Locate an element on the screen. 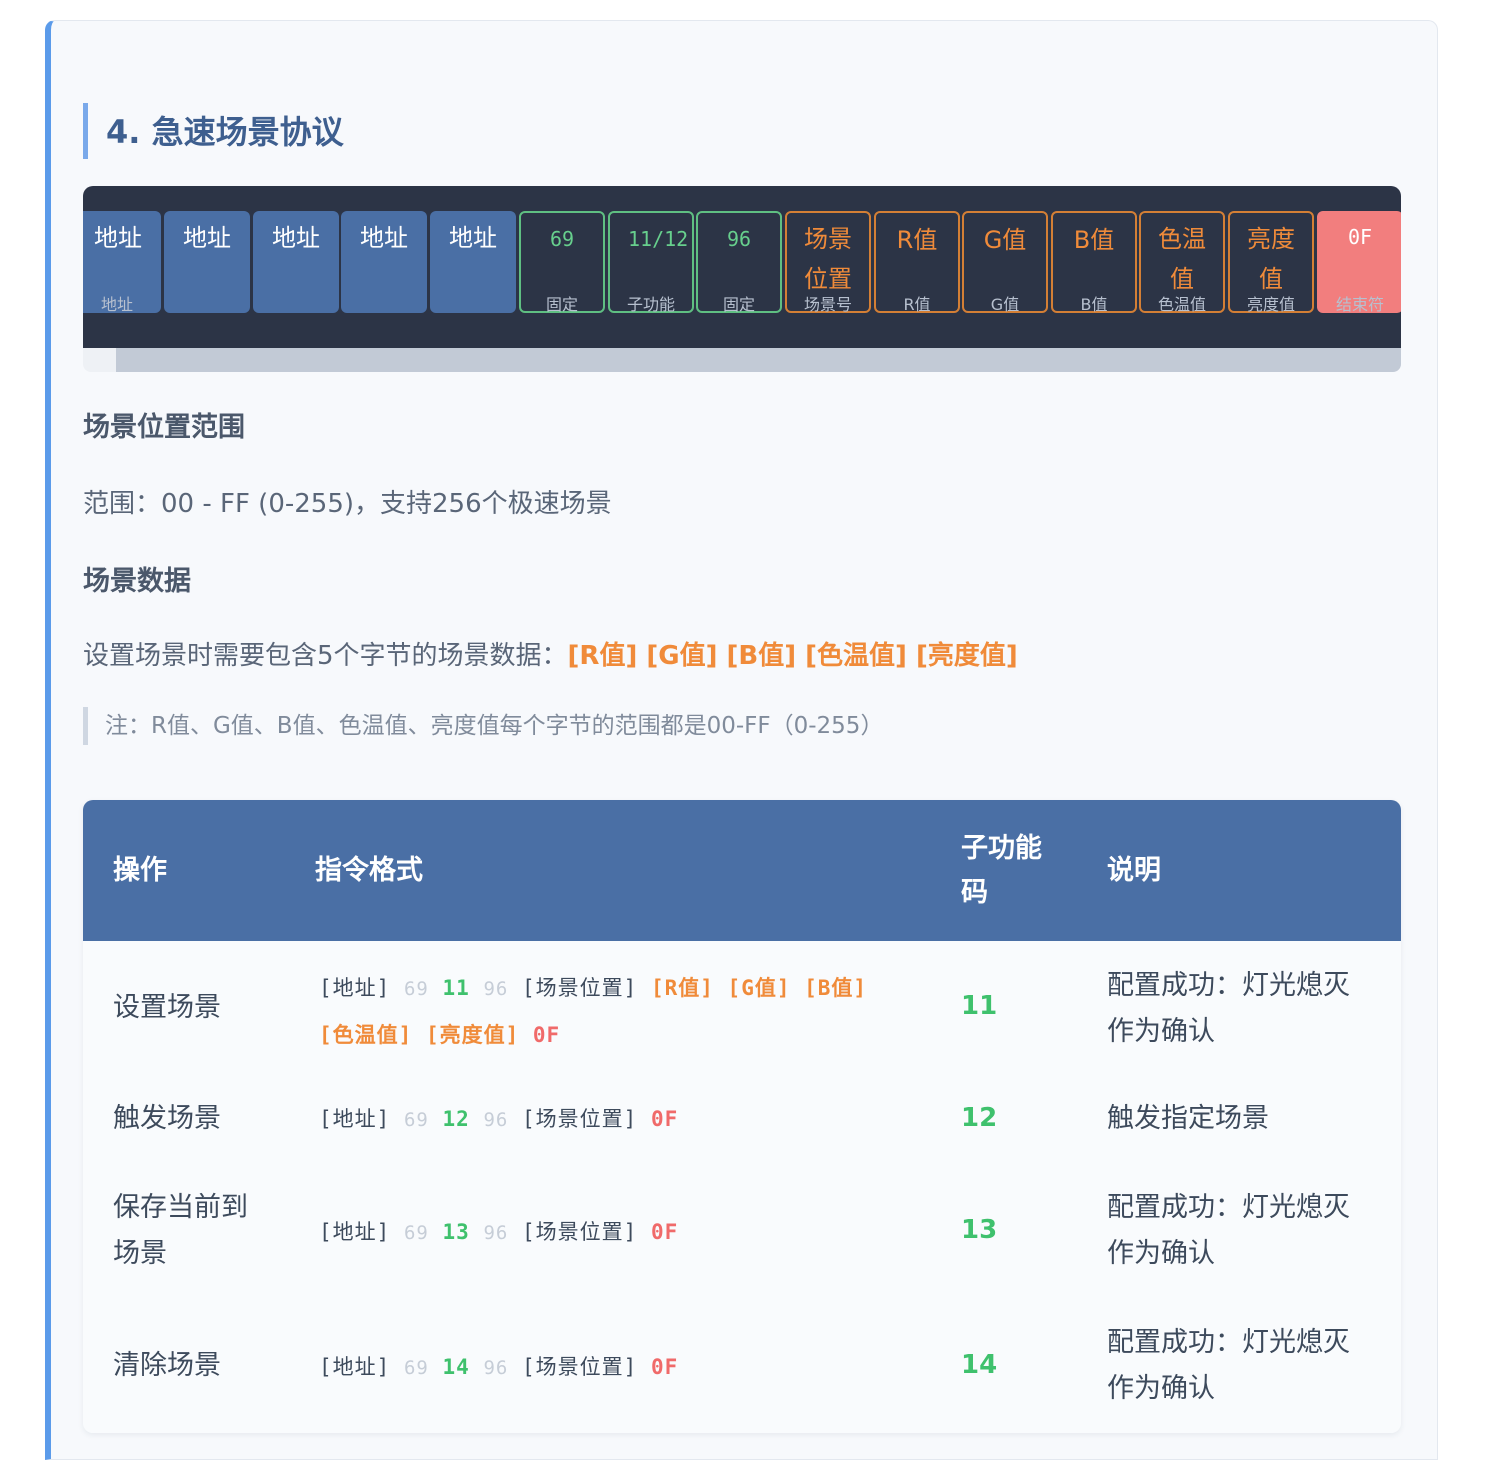 The image size is (1500, 1460). table-header: 操作 指令格式 子功能 码 说明 is located at coordinates (742, 870).